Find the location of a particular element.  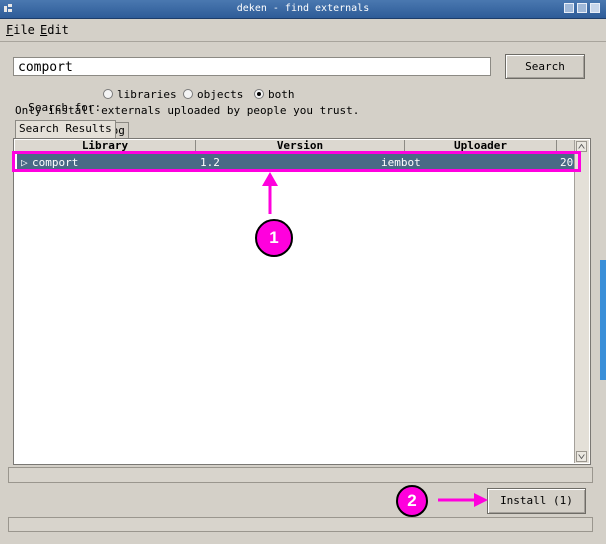

menu-edit: Edit is located at coordinates (54, 30).